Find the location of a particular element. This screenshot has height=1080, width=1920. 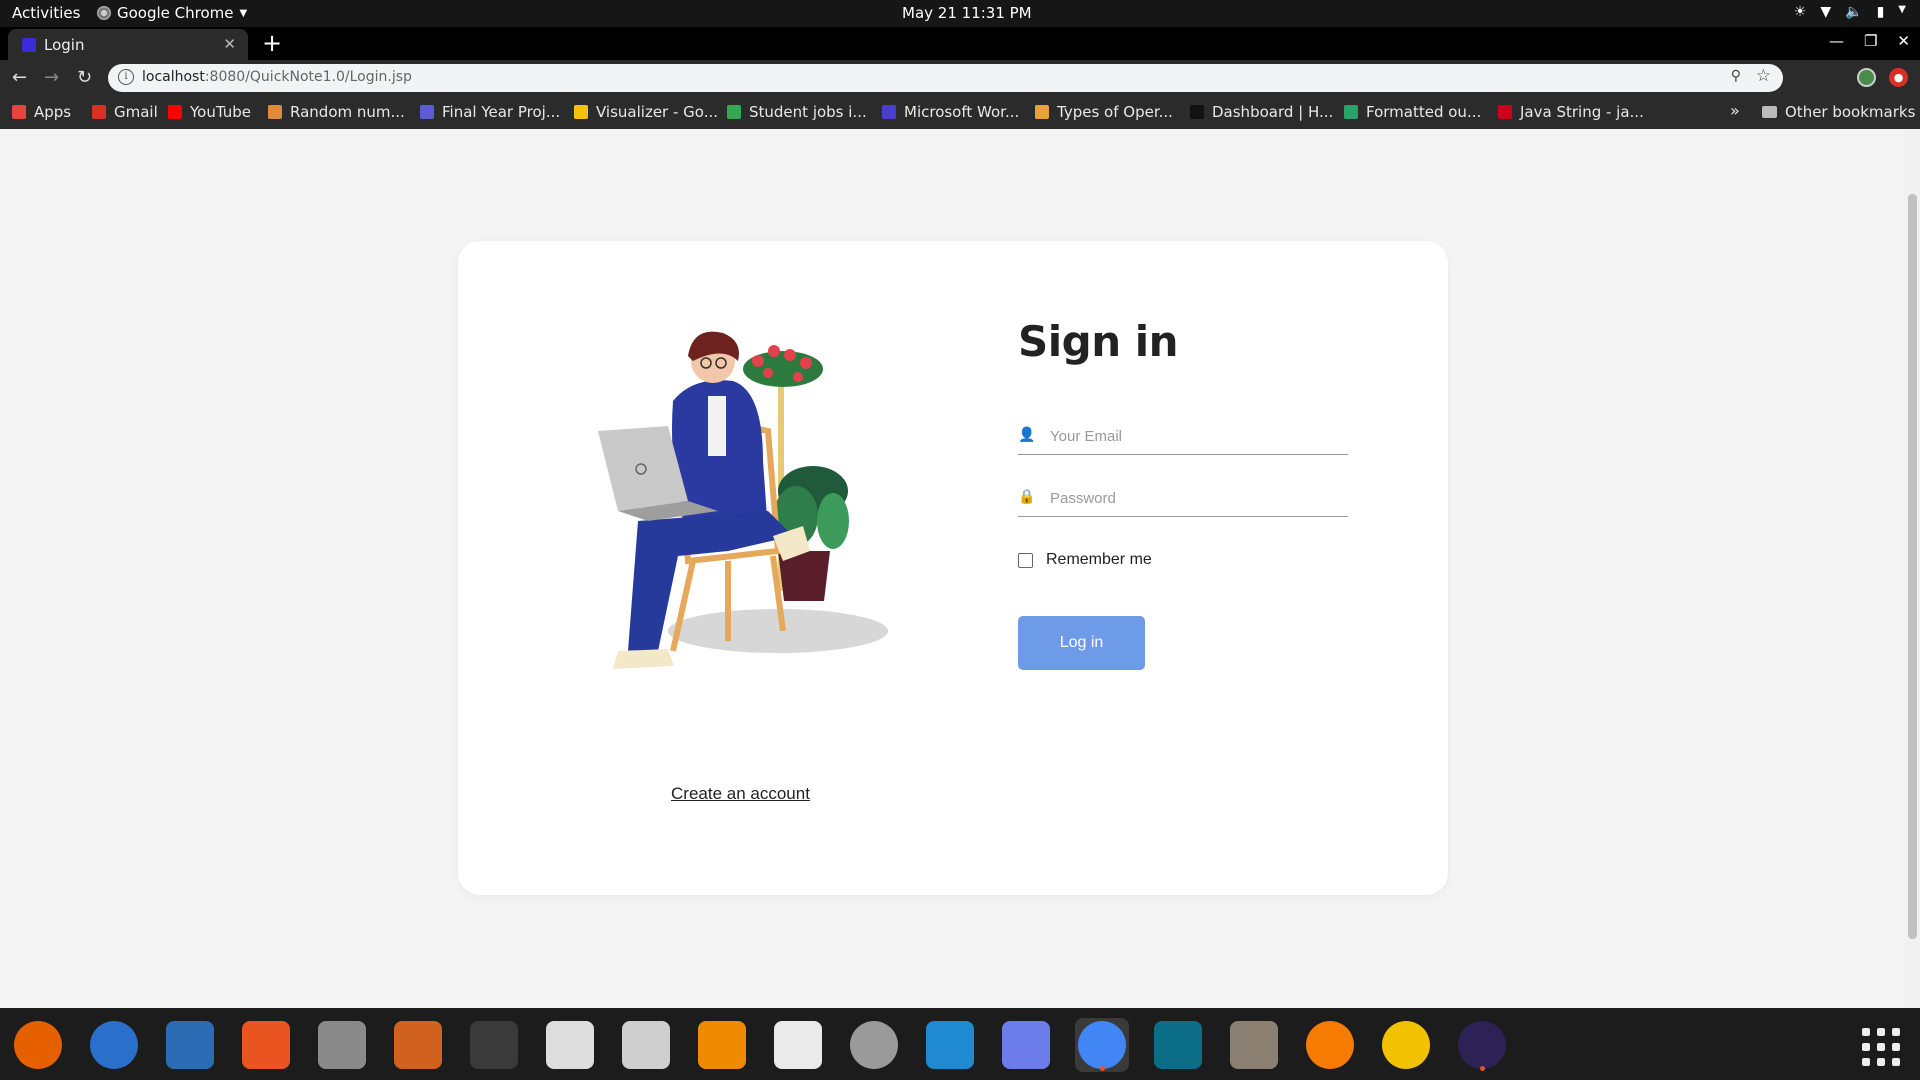

dock-vscode is located at coordinates (950, 1045).